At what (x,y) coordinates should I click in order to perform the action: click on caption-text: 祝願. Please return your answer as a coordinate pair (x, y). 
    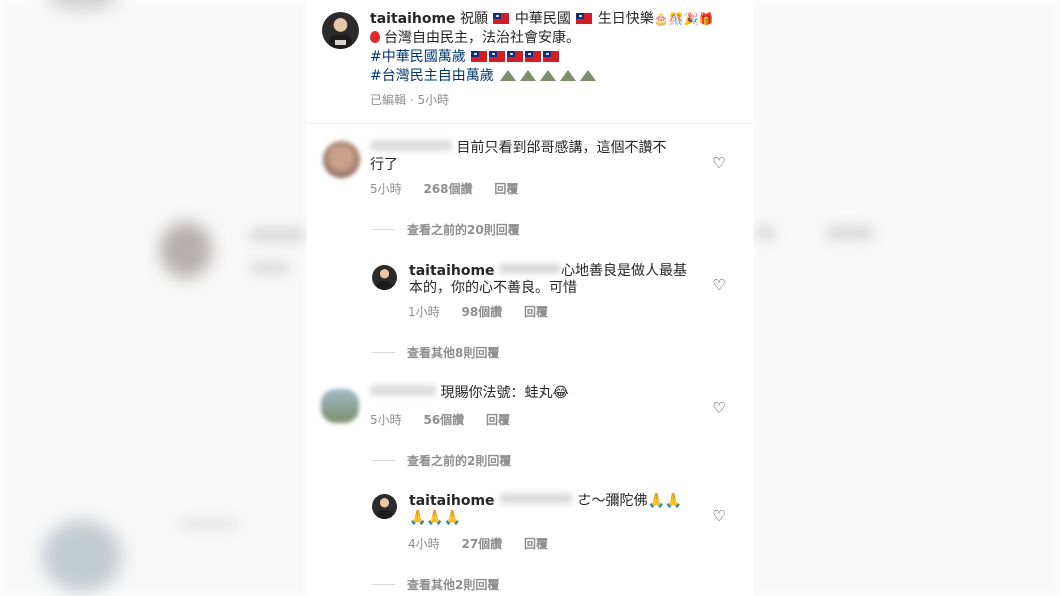
    Looking at the image, I should click on (474, 19).